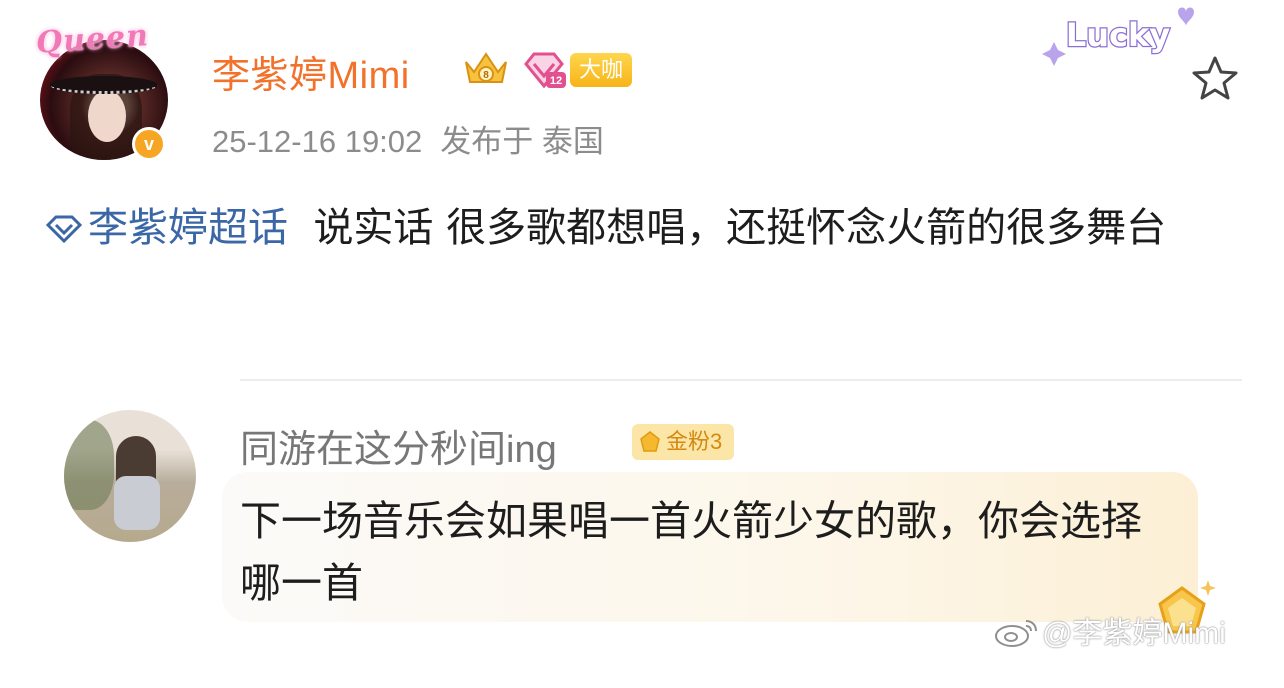 The image size is (1284, 688). I want to click on topic-label: 李紫婷超话, so click(188, 228).